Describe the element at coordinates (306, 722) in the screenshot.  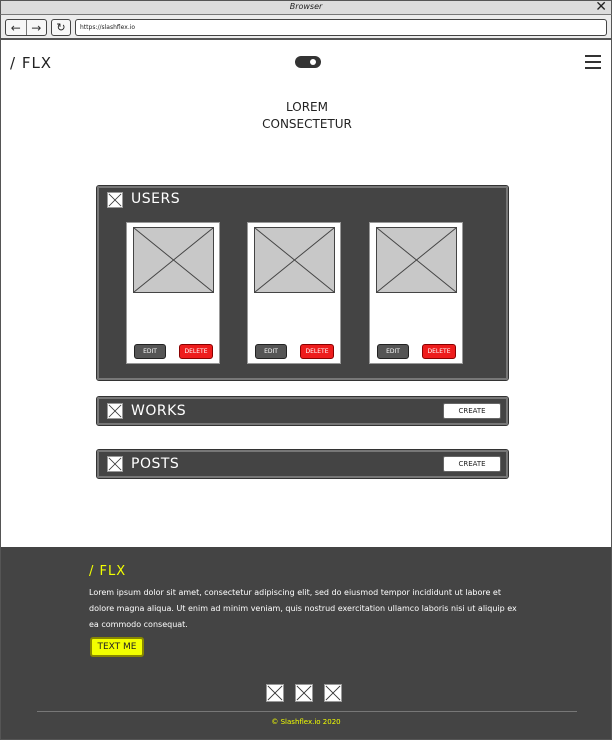
I see `copyright: © Slashflex.io 2020` at that location.